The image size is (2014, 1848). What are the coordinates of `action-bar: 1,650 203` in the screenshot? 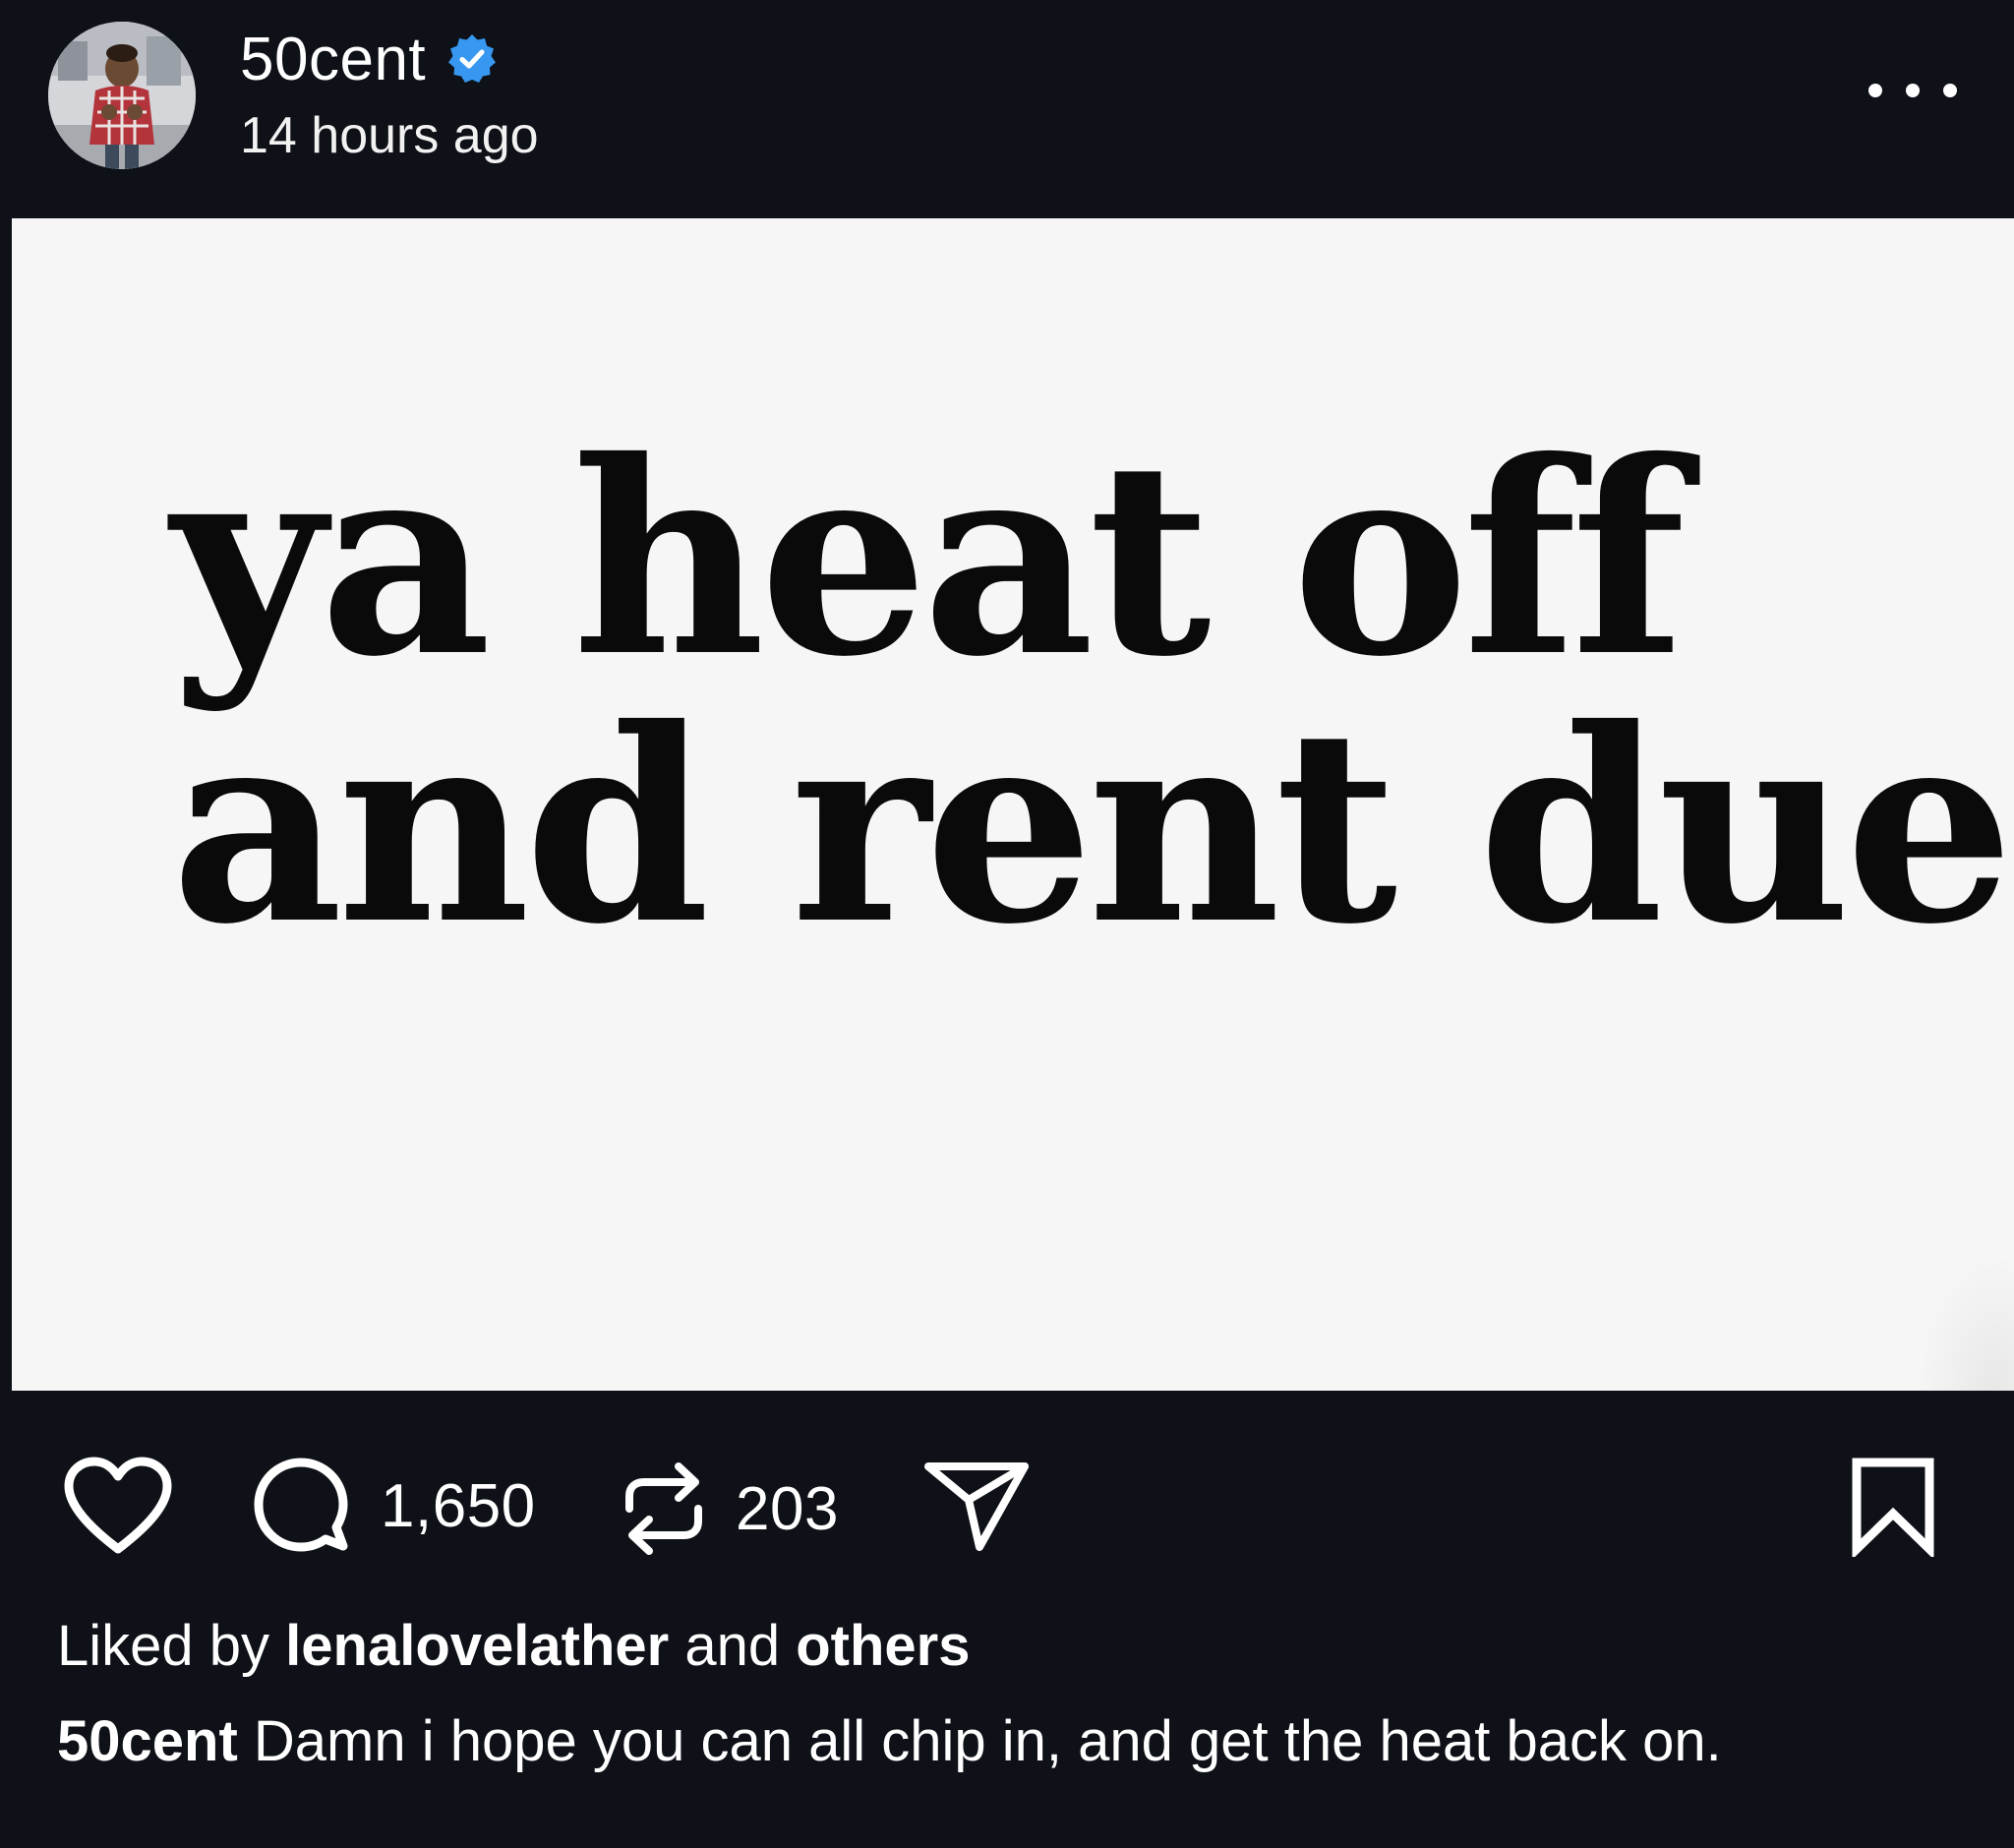 It's located at (1007, 1505).